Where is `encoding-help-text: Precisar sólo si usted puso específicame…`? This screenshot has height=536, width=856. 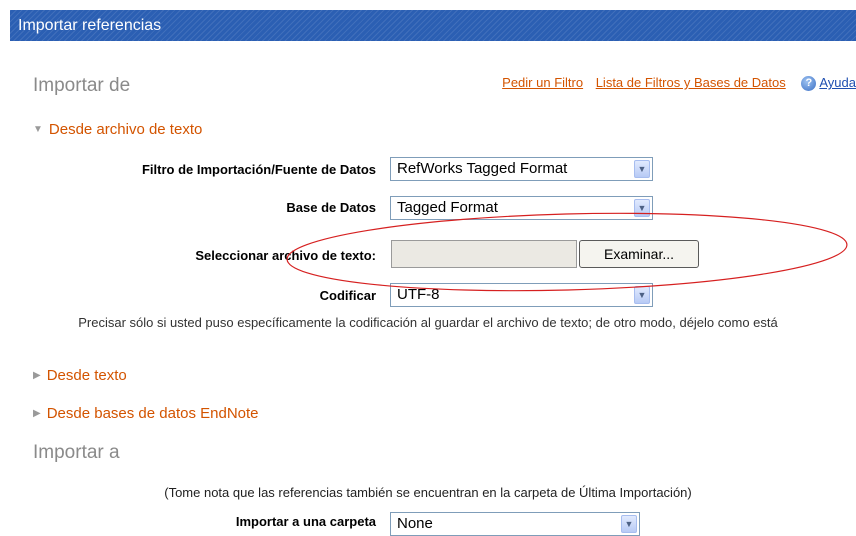
encoding-help-text: Precisar sólo si usted puso específicame… is located at coordinates (428, 323).